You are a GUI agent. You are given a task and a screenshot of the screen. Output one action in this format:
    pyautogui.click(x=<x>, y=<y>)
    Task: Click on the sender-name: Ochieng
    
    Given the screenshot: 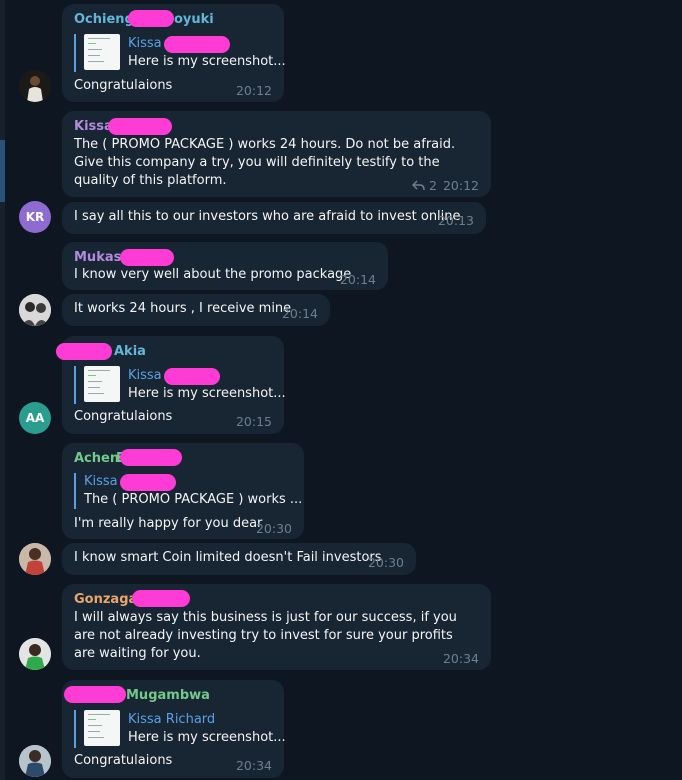 What is the action you would take?
    pyautogui.click(x=104, y=19)
    